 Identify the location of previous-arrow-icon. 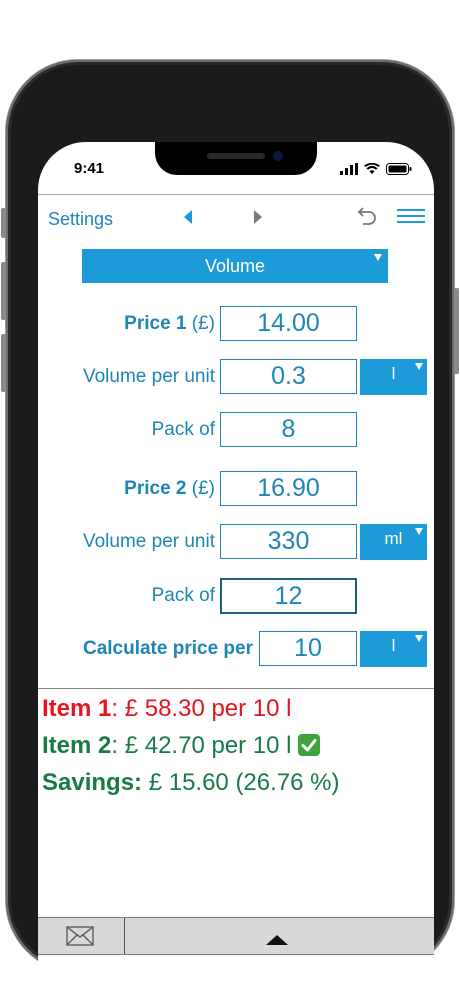
(189, 217).